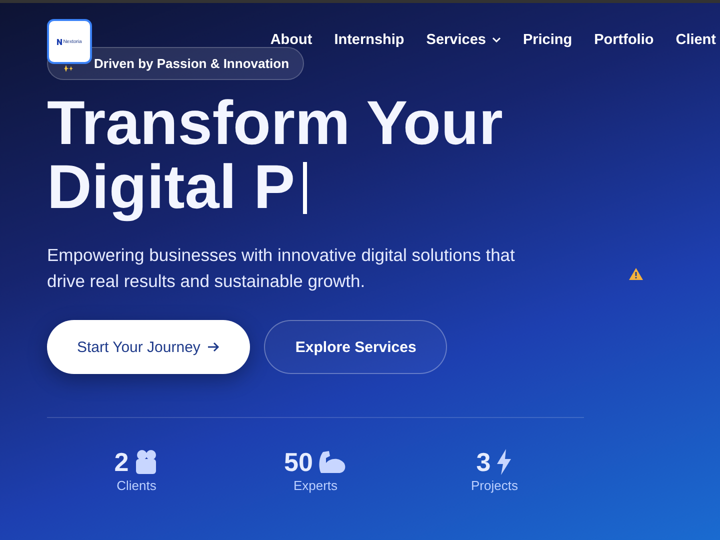 The width and height of the screenshot is (720, 540). What do you see at coordinates (59, 41) in the screenshot?
I see `logo-mark-icon` at bounding box center [59, 41].